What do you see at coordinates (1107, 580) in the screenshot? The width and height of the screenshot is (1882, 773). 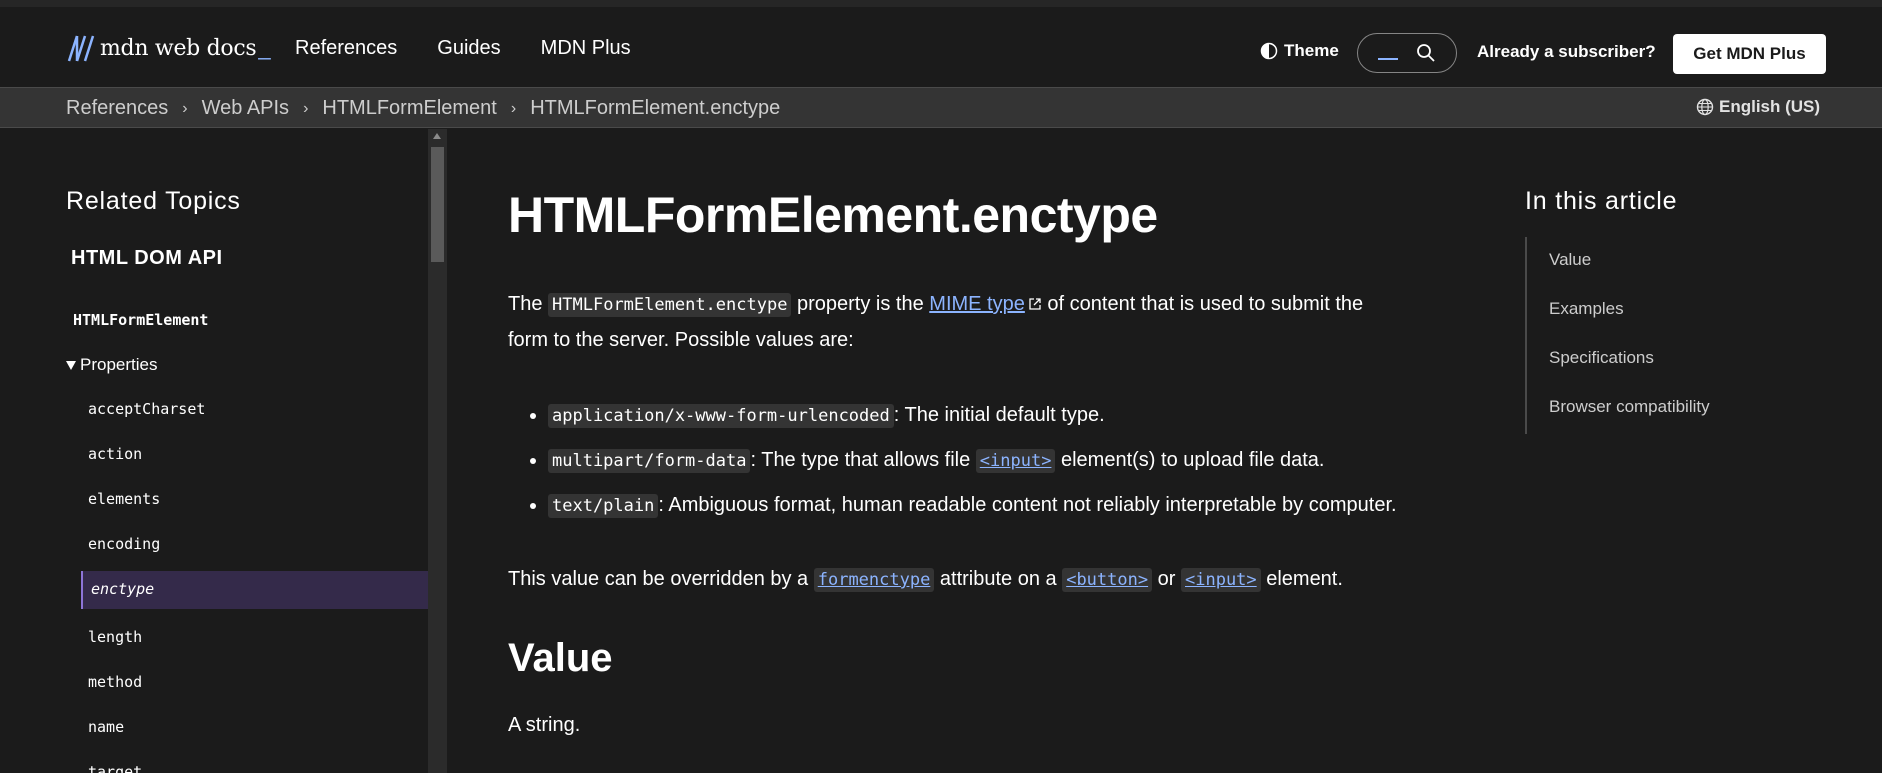 I see `button-element-link: <button>` at bounding box center [1107, 580].